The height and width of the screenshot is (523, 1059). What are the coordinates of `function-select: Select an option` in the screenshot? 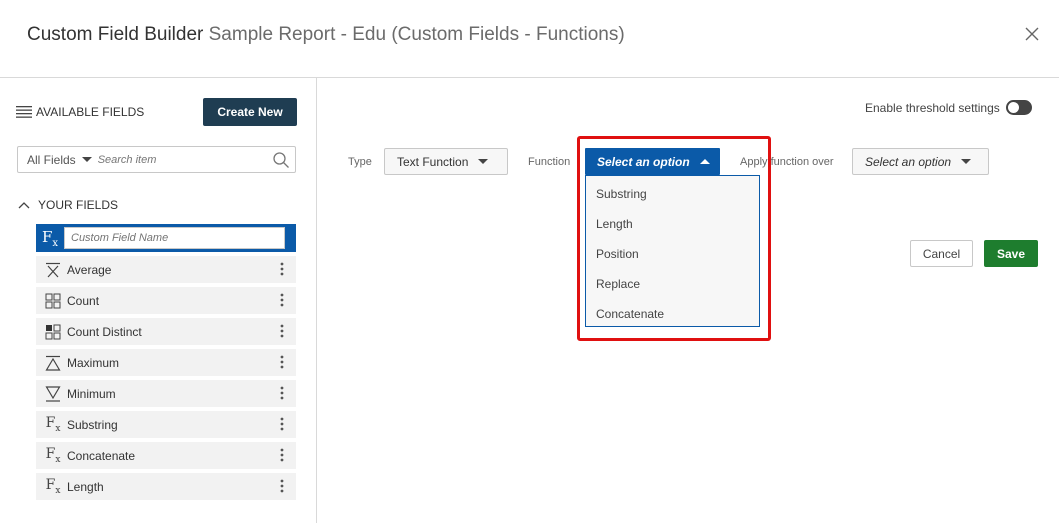 It's located at (652, 161).